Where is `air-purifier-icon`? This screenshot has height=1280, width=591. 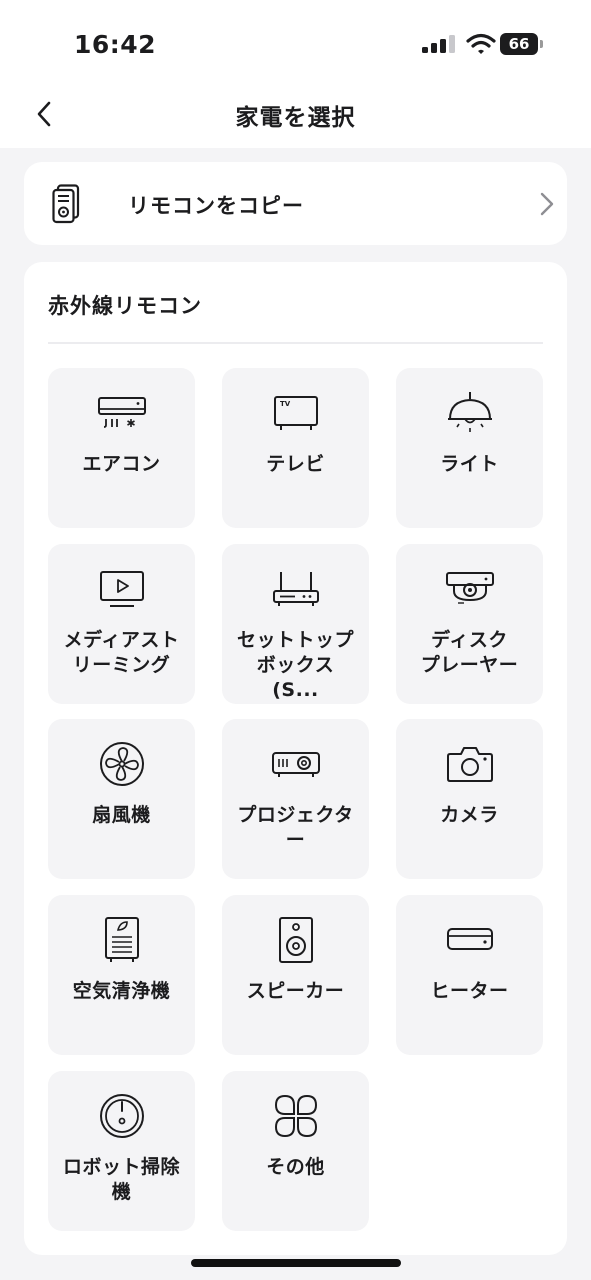
air-purifier-icon is located at coordinates (121, 939).